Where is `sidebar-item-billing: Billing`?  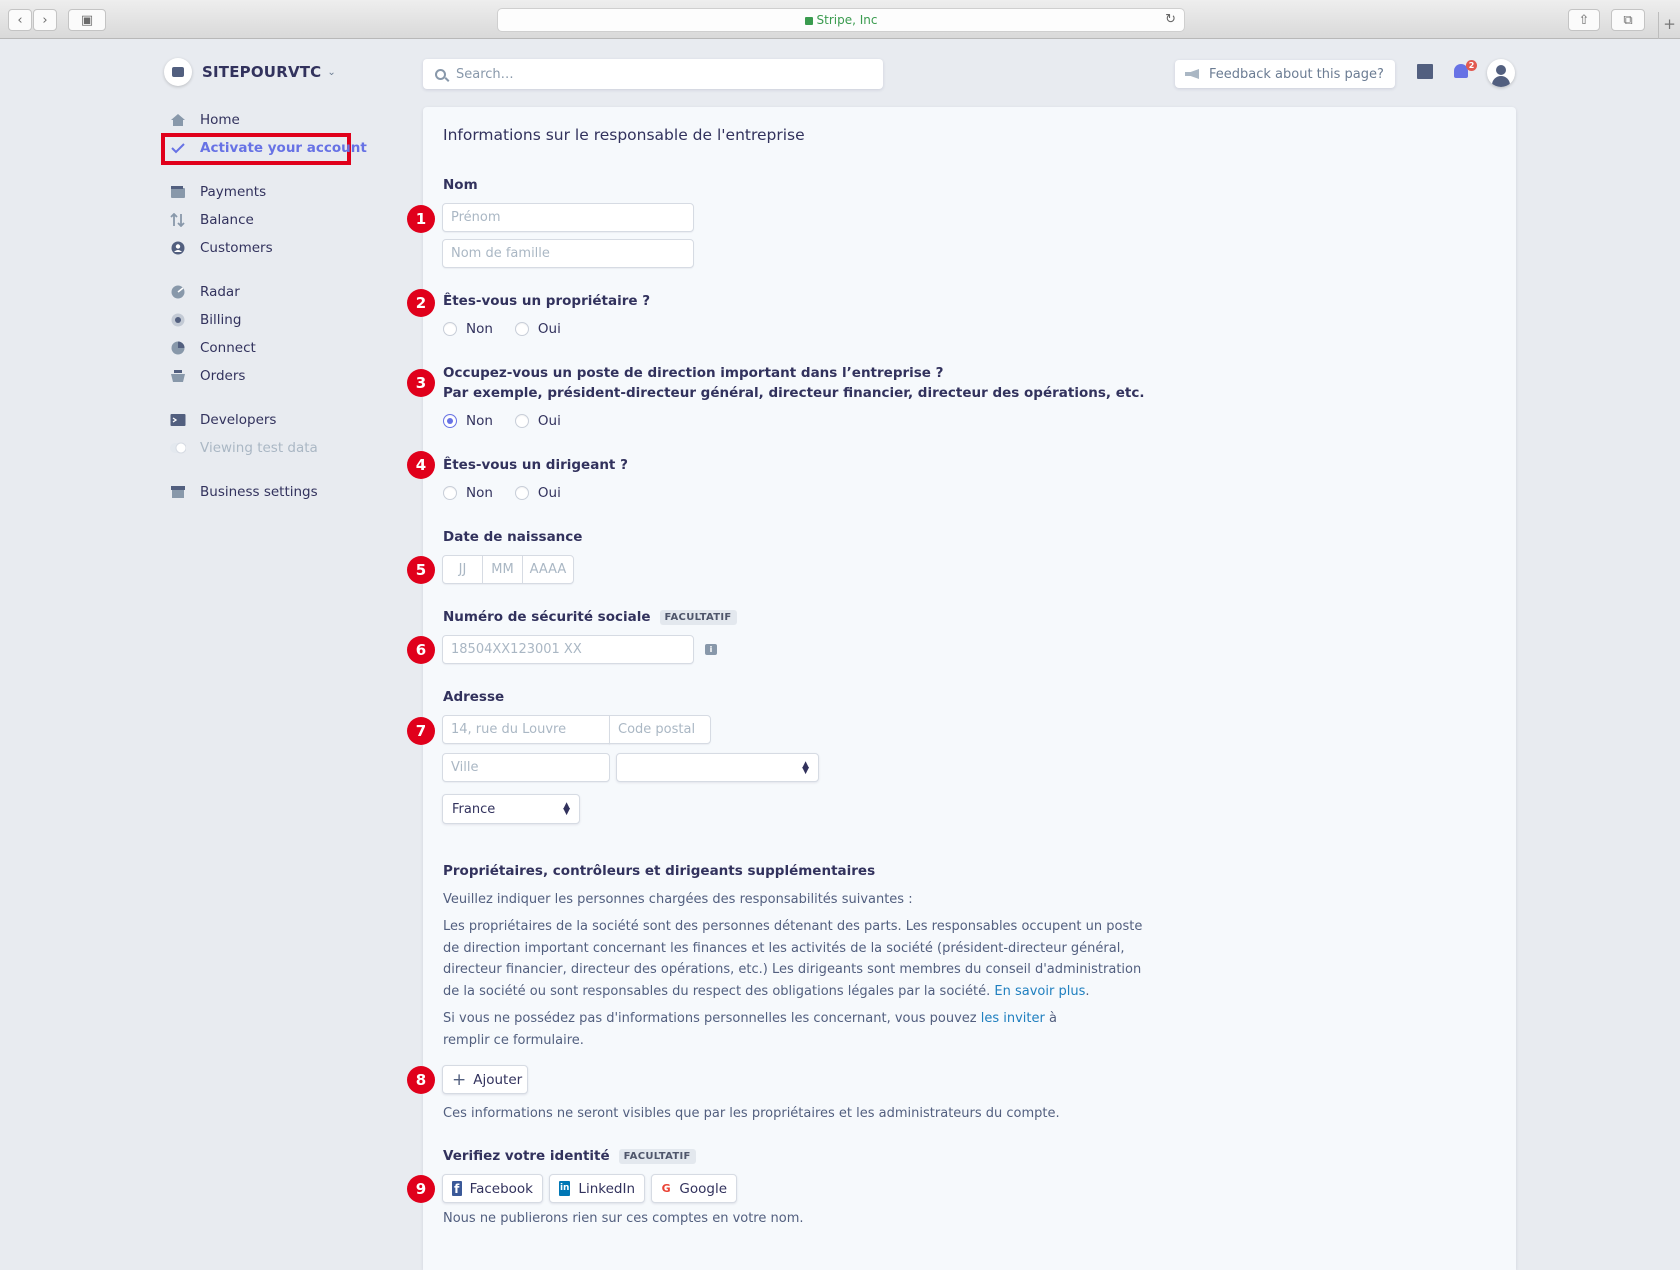 sidebar-item-billing: Billing is located at coordinates (205, 320).